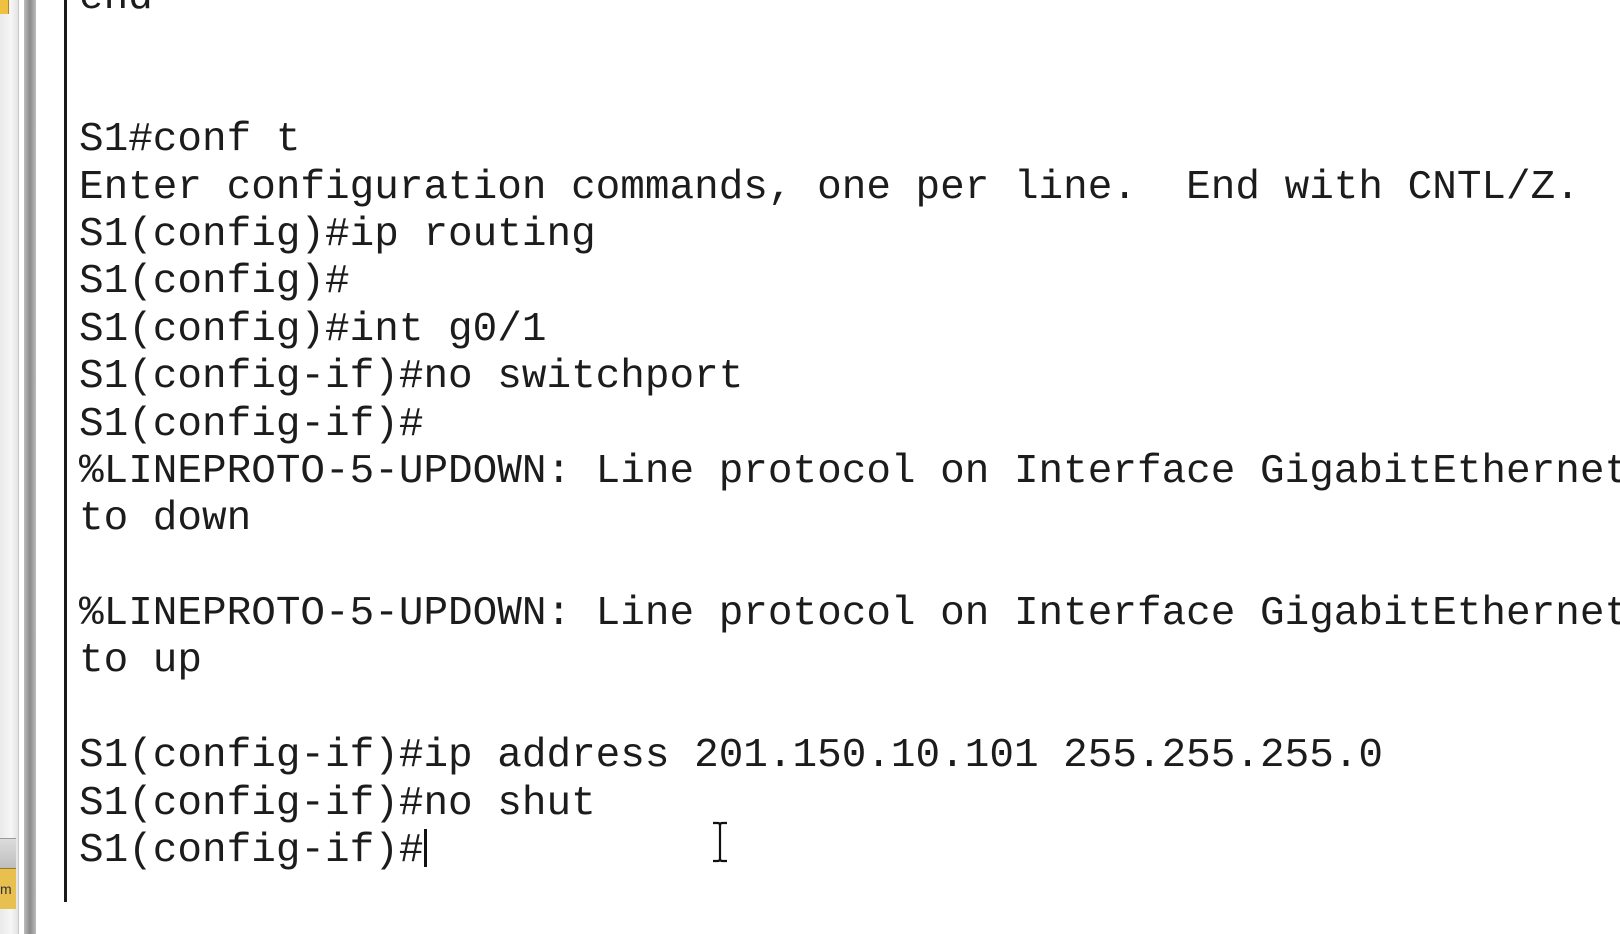 Image resolution: width=1620 pixels, height=934 pixels. I want to click on terminal-line: to down, so click(165, 519).